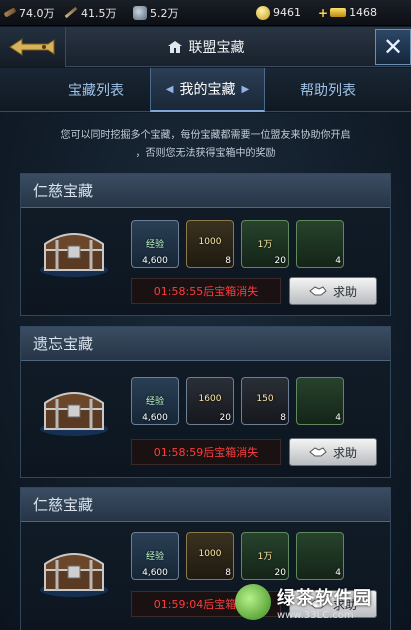  Describe the element at coordinates (323, 13) in the screenshot. I see `plus-icon: +` at that location.